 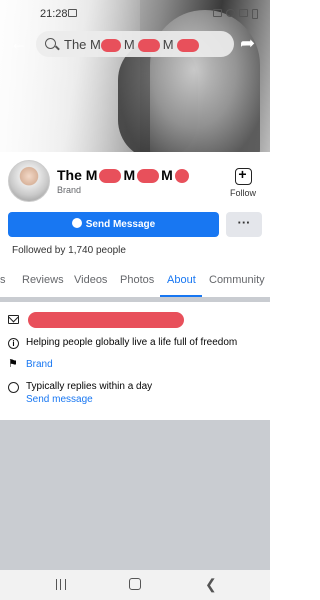 What do you see at coordinates (72, 13) in the screenshot?
I see `gallery-notification-icon` at bounding box center [72, 13].